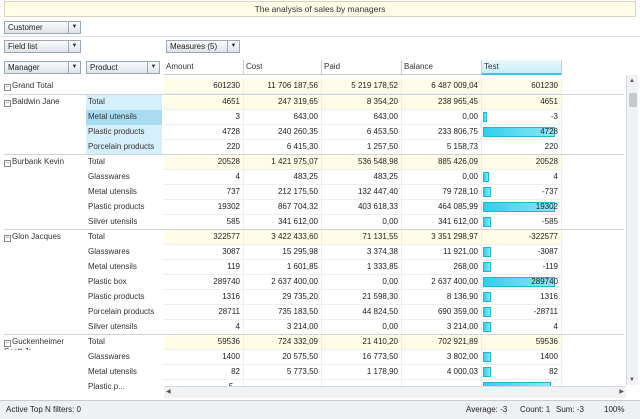 The height and width of the screenshot is (419, 640). I want to click on vertical-scrollbar: ▲ ▼, so click(632, 230).